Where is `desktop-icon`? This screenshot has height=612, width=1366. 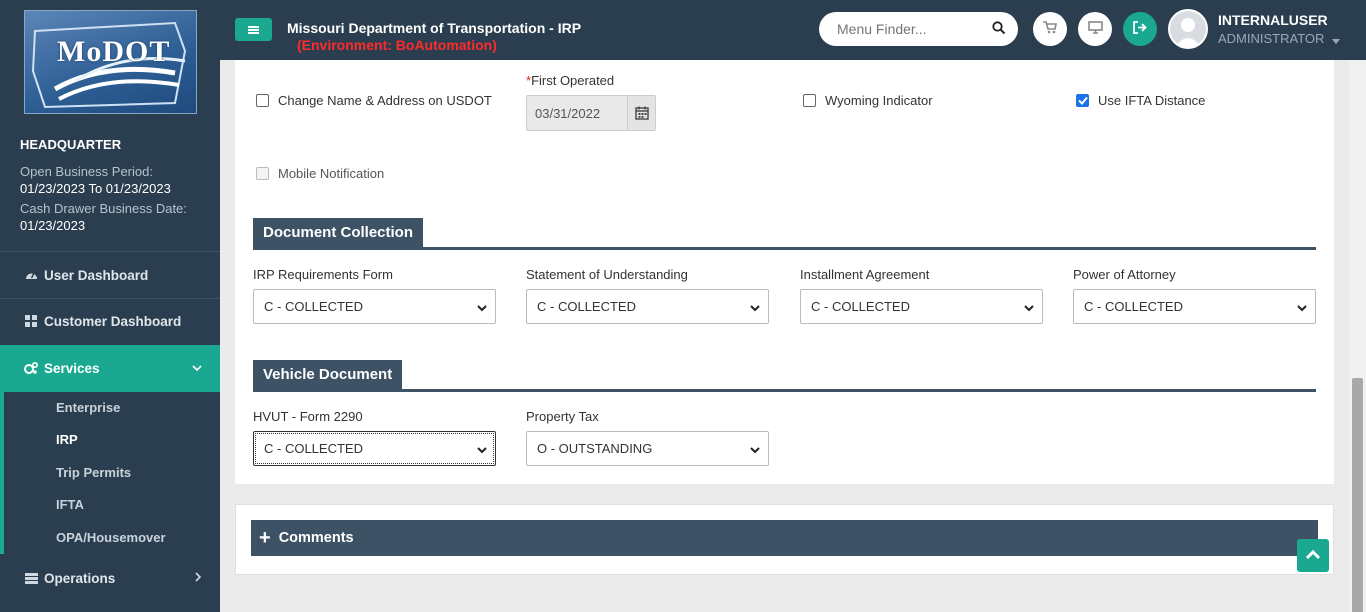 desktop-icon is located at coordinates (1095, 29).